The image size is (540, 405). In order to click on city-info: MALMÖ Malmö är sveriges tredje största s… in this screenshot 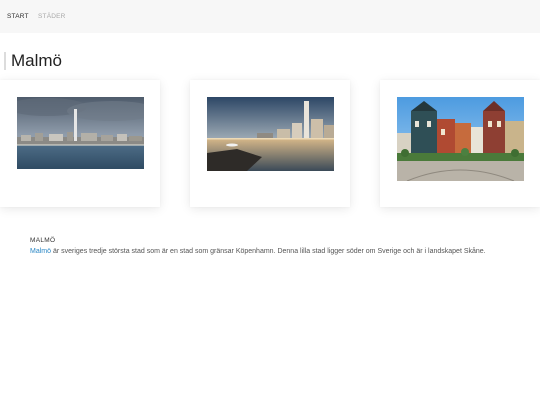, I will do `click(270, 247)`.